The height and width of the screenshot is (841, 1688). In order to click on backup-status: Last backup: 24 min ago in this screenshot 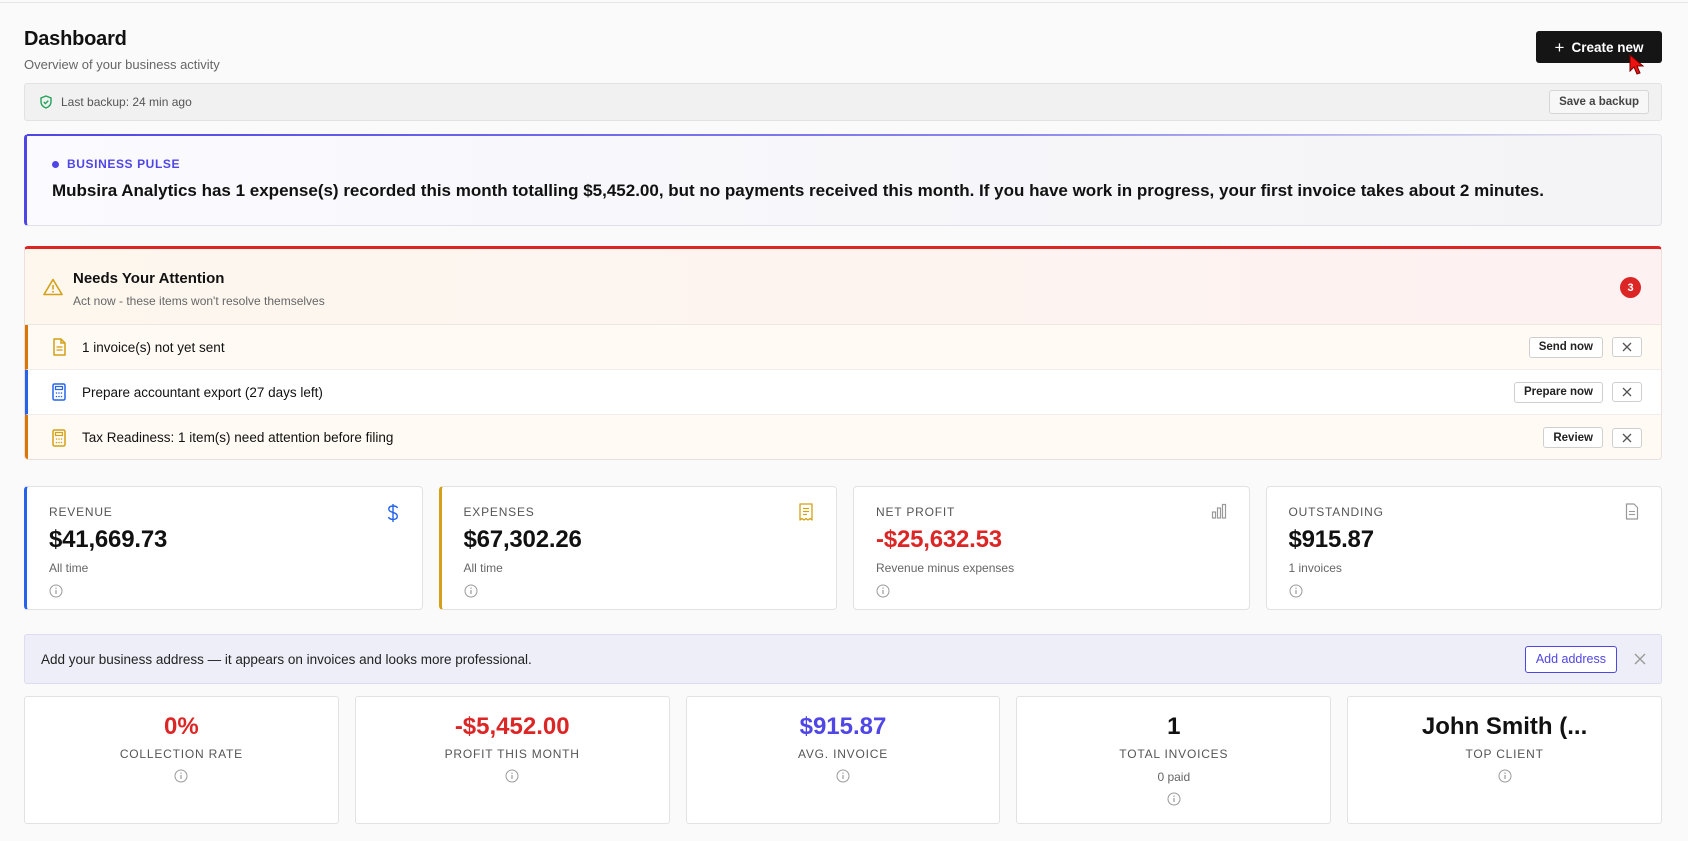, I will do `click(126, 102)`.